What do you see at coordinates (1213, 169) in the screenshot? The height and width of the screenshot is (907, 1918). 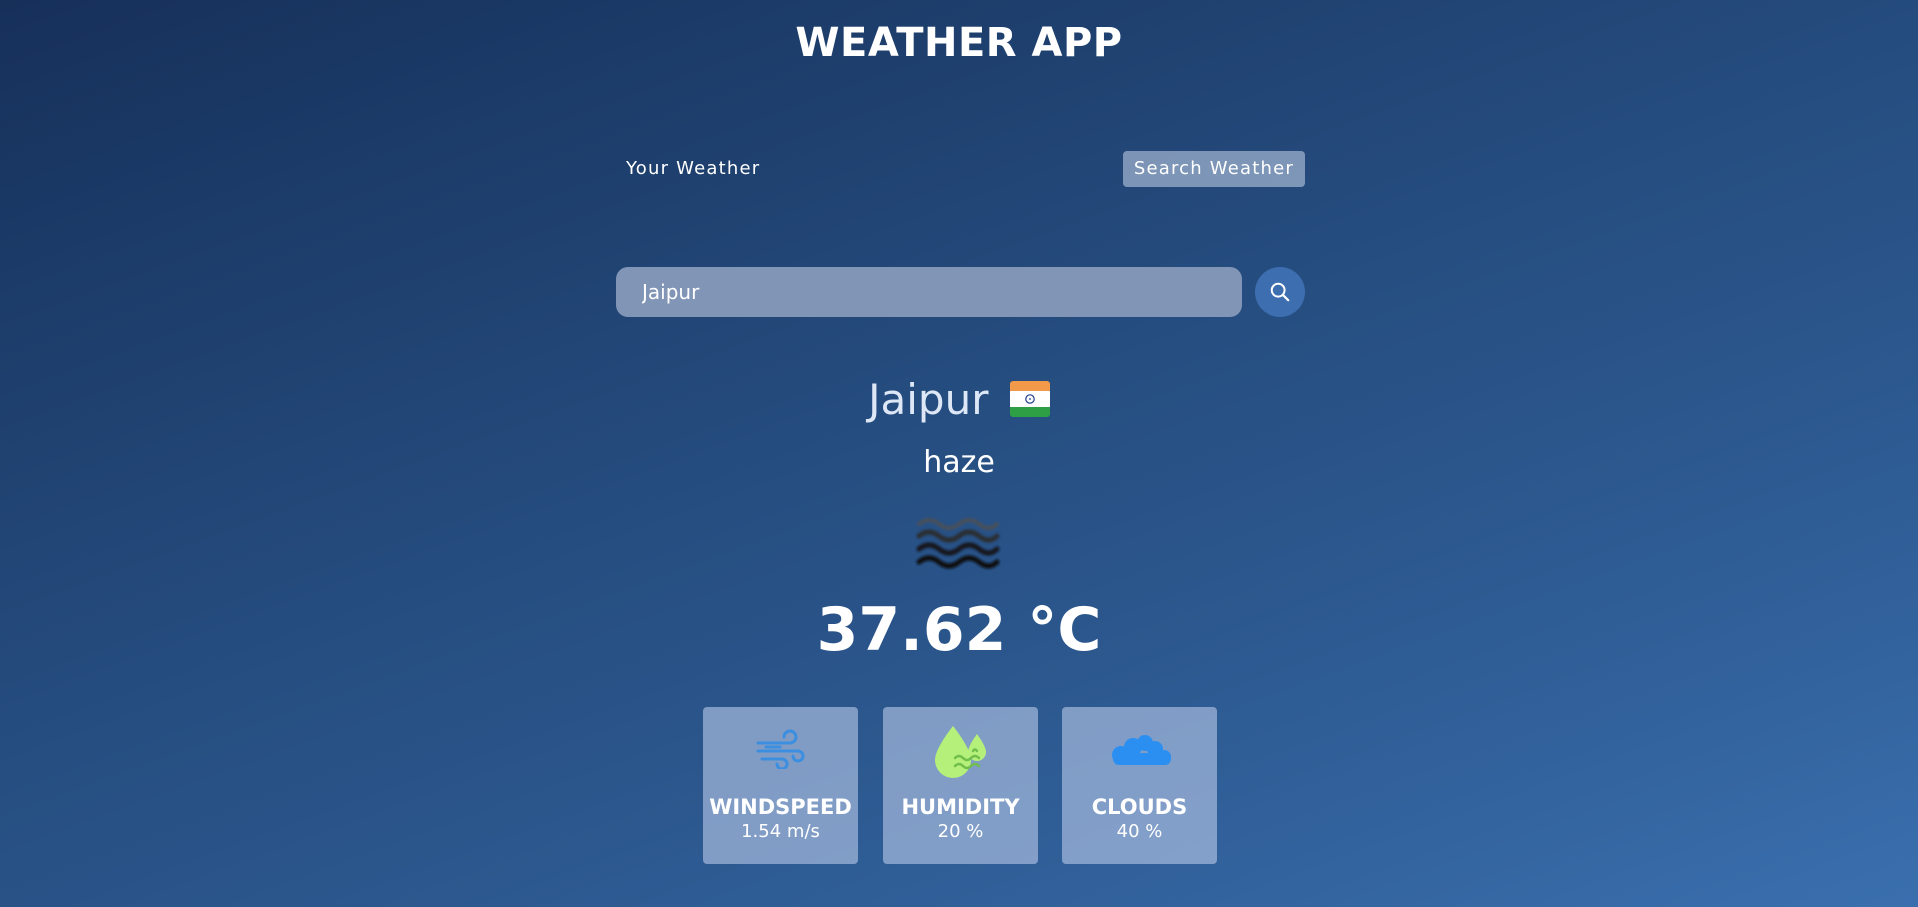 I see `tab-search-weather: Search Weather` at bounding box center [1213, 169].